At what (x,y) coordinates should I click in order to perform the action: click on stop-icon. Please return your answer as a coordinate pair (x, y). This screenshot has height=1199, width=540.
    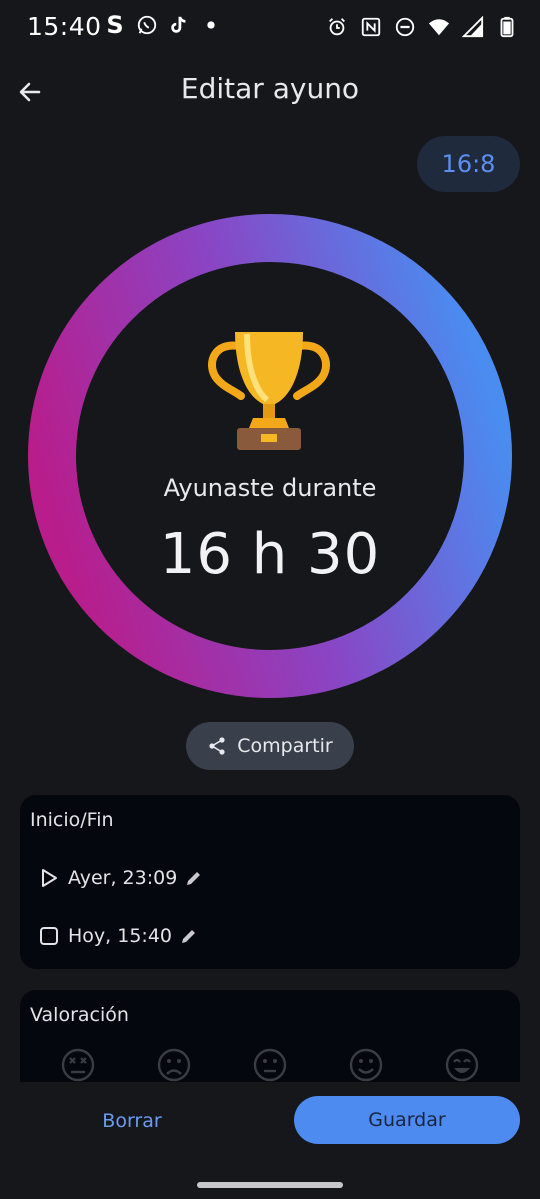
    Looking at the image, I should click on (49, 936).